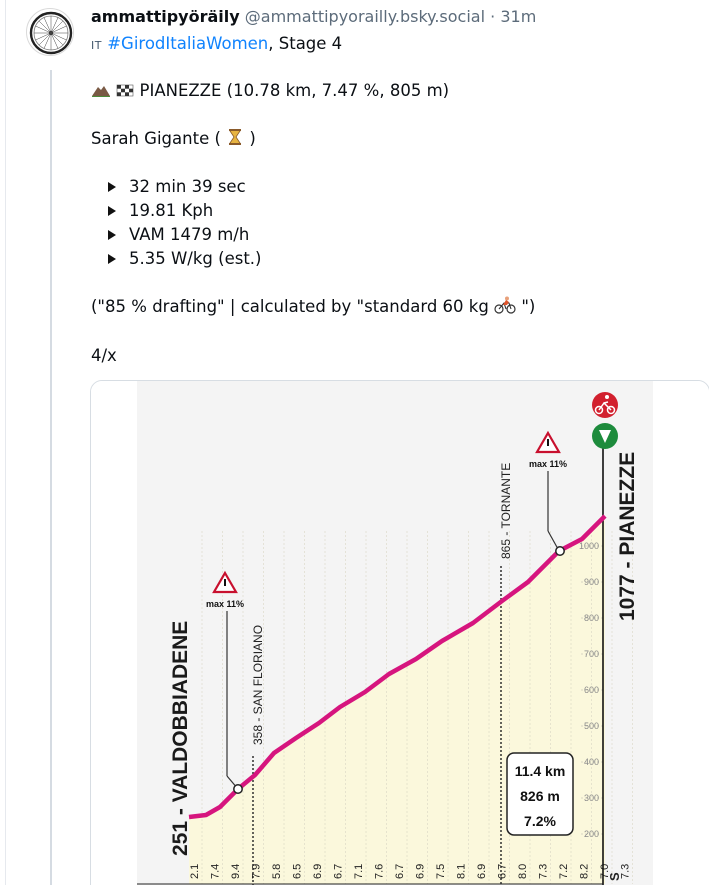 The width and height of the screenshot is (709, 885). What do you see at coordinates (101, 91) in the screenshot?
I see `mountain-icon` at bounding box center [101, 91].